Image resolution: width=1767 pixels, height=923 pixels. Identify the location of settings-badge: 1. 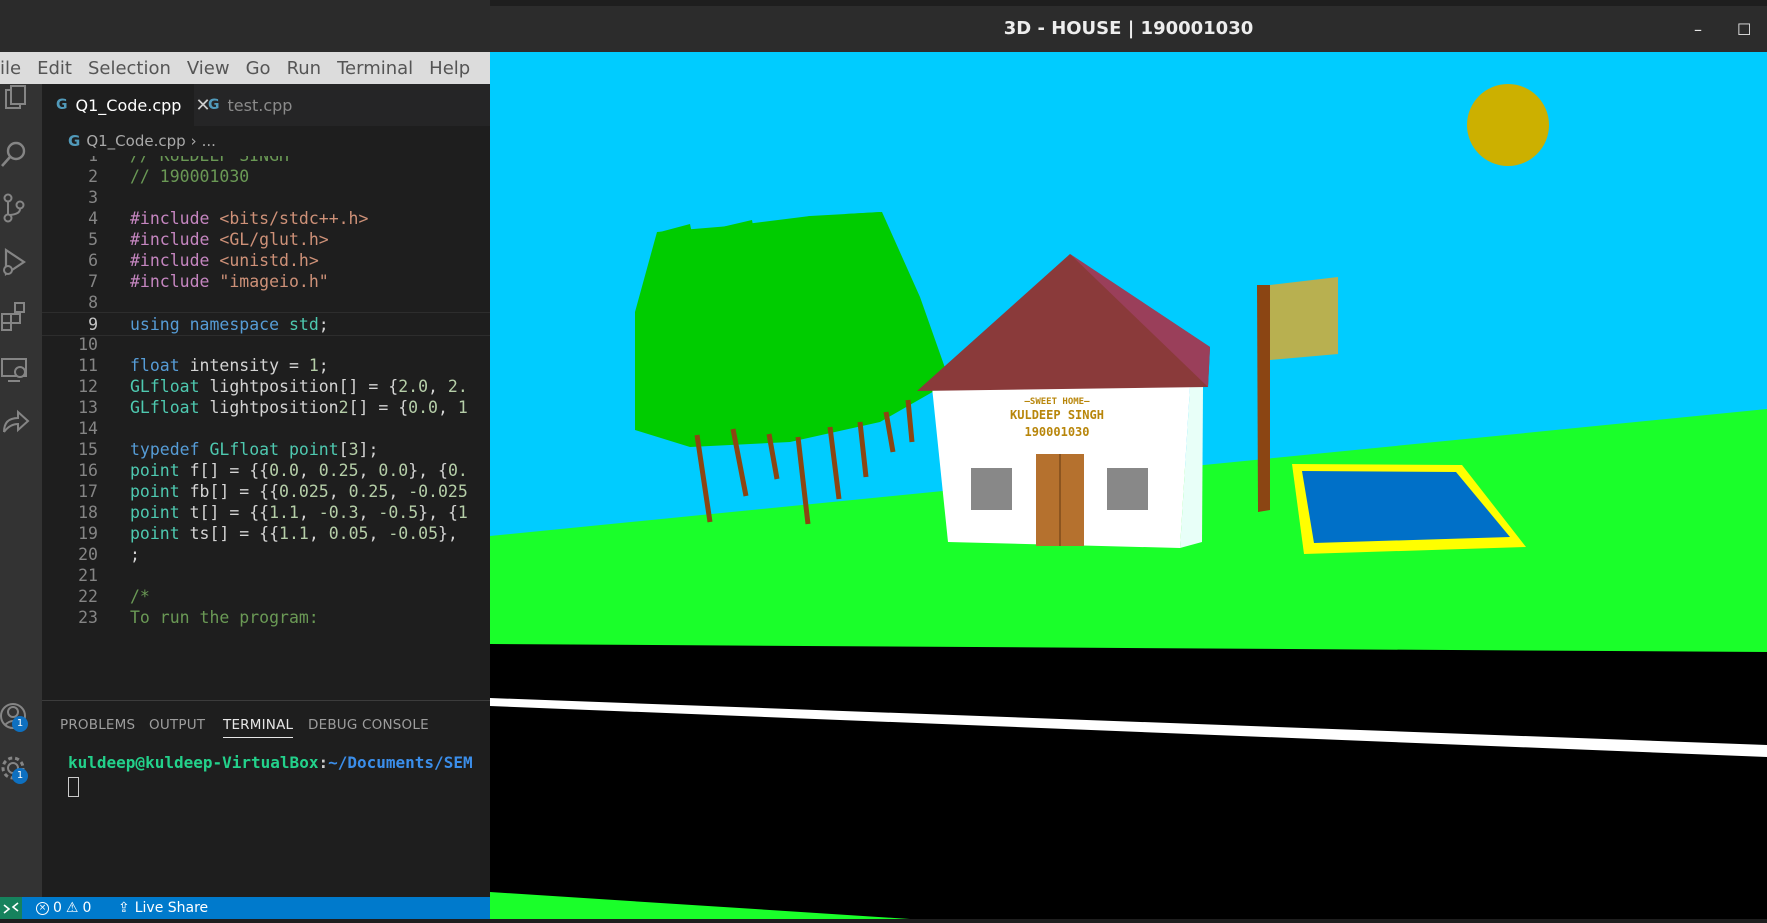
(20, 776).